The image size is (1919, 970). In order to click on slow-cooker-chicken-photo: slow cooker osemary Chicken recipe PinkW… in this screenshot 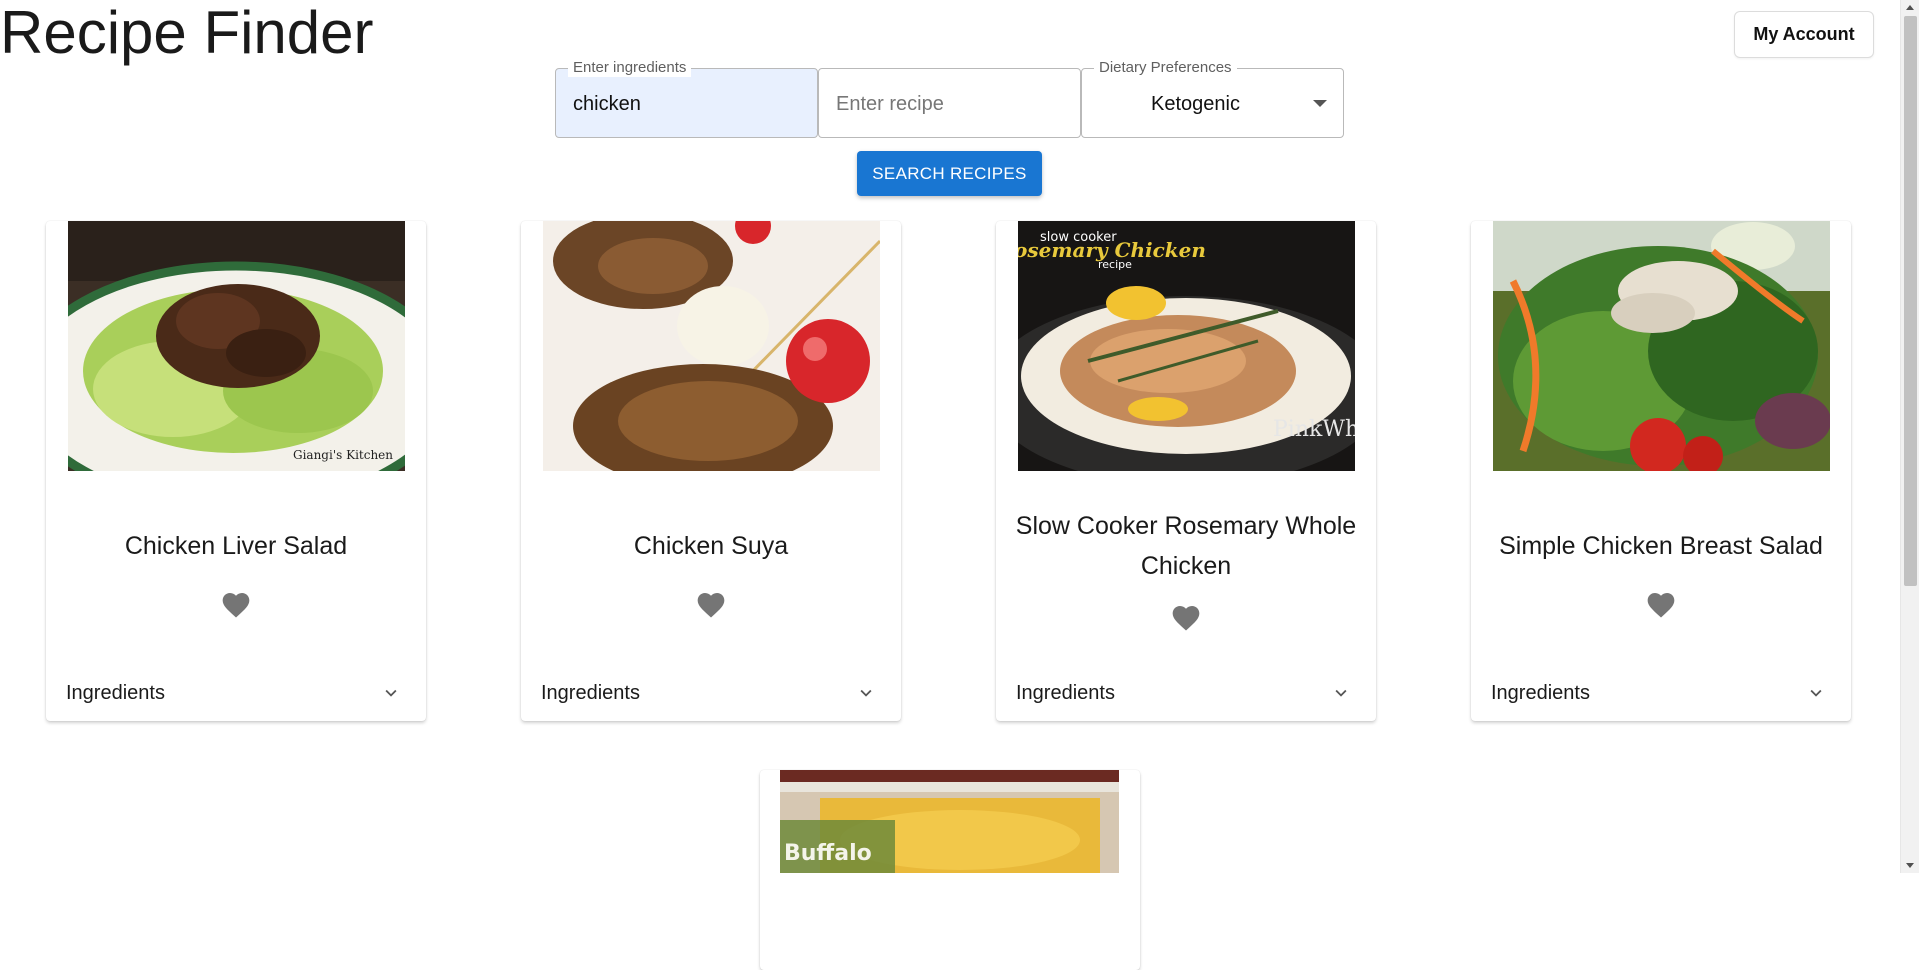, I will do `click(1186, 346)`.